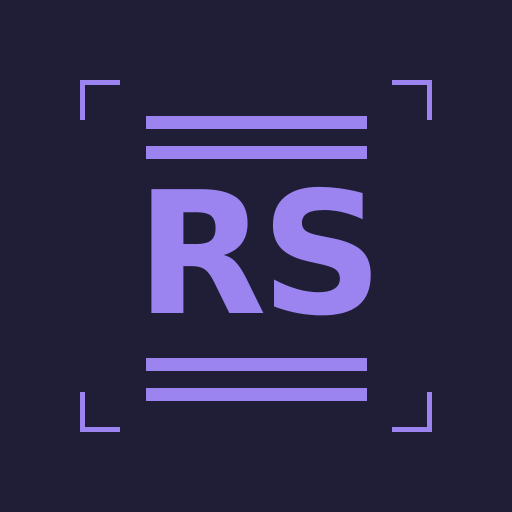  What do you see at coordinates (412, 412) in the screenshot?
I see `bottom-right-corner-bracket` at bounding box center [412, 412].